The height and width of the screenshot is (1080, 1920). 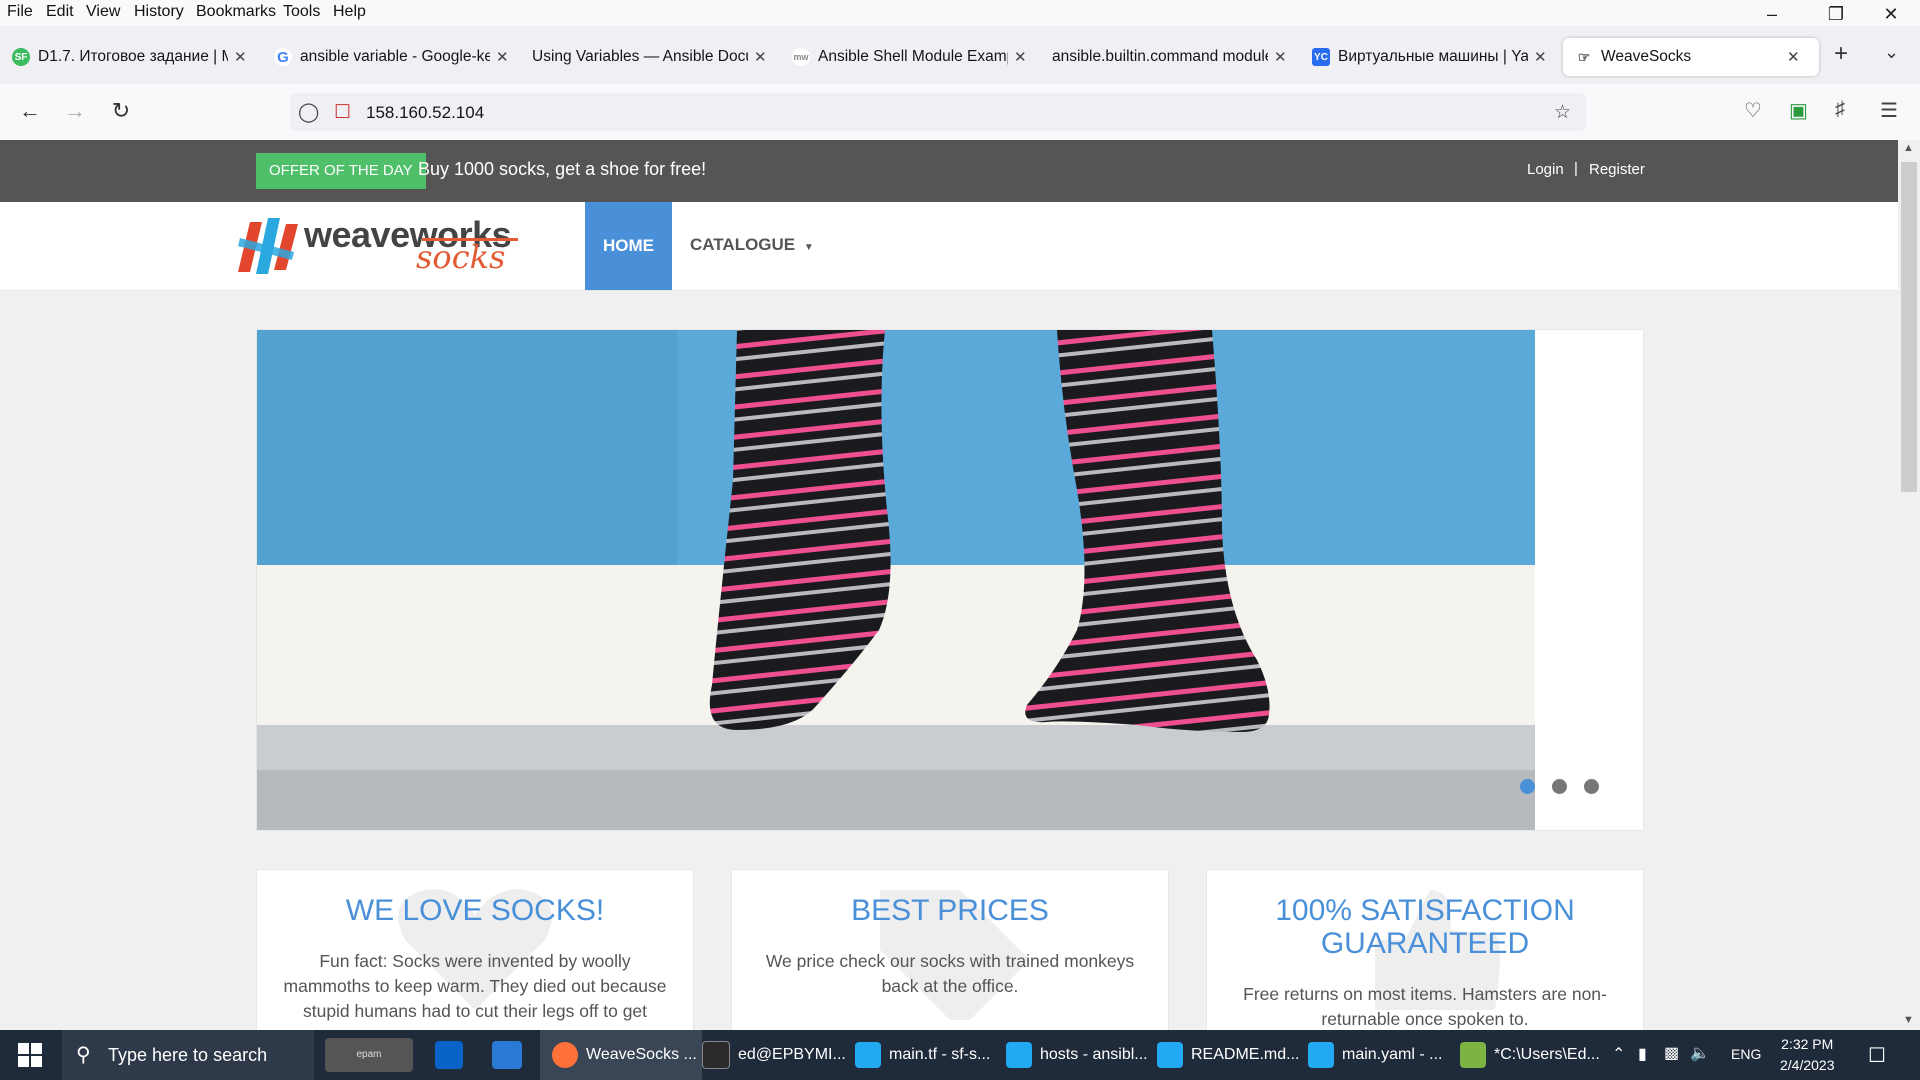 What do you see at coordinates (268, 246) in the screenshot?
I see `weaveworks-logo-icon` at bounding box center [268, 246].